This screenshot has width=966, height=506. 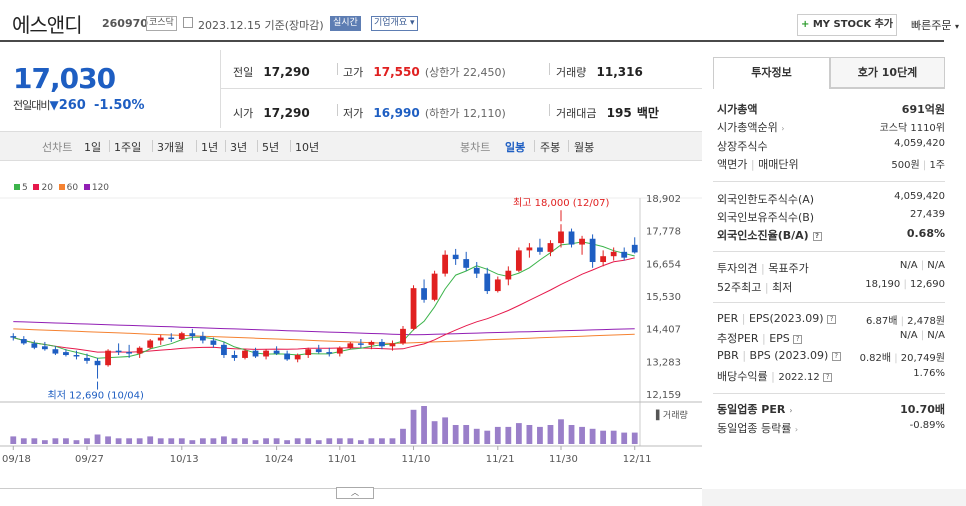 I want to click on industry-change-row: 동일업종 등락률 › -0.89%, so click(x=831, y=428).